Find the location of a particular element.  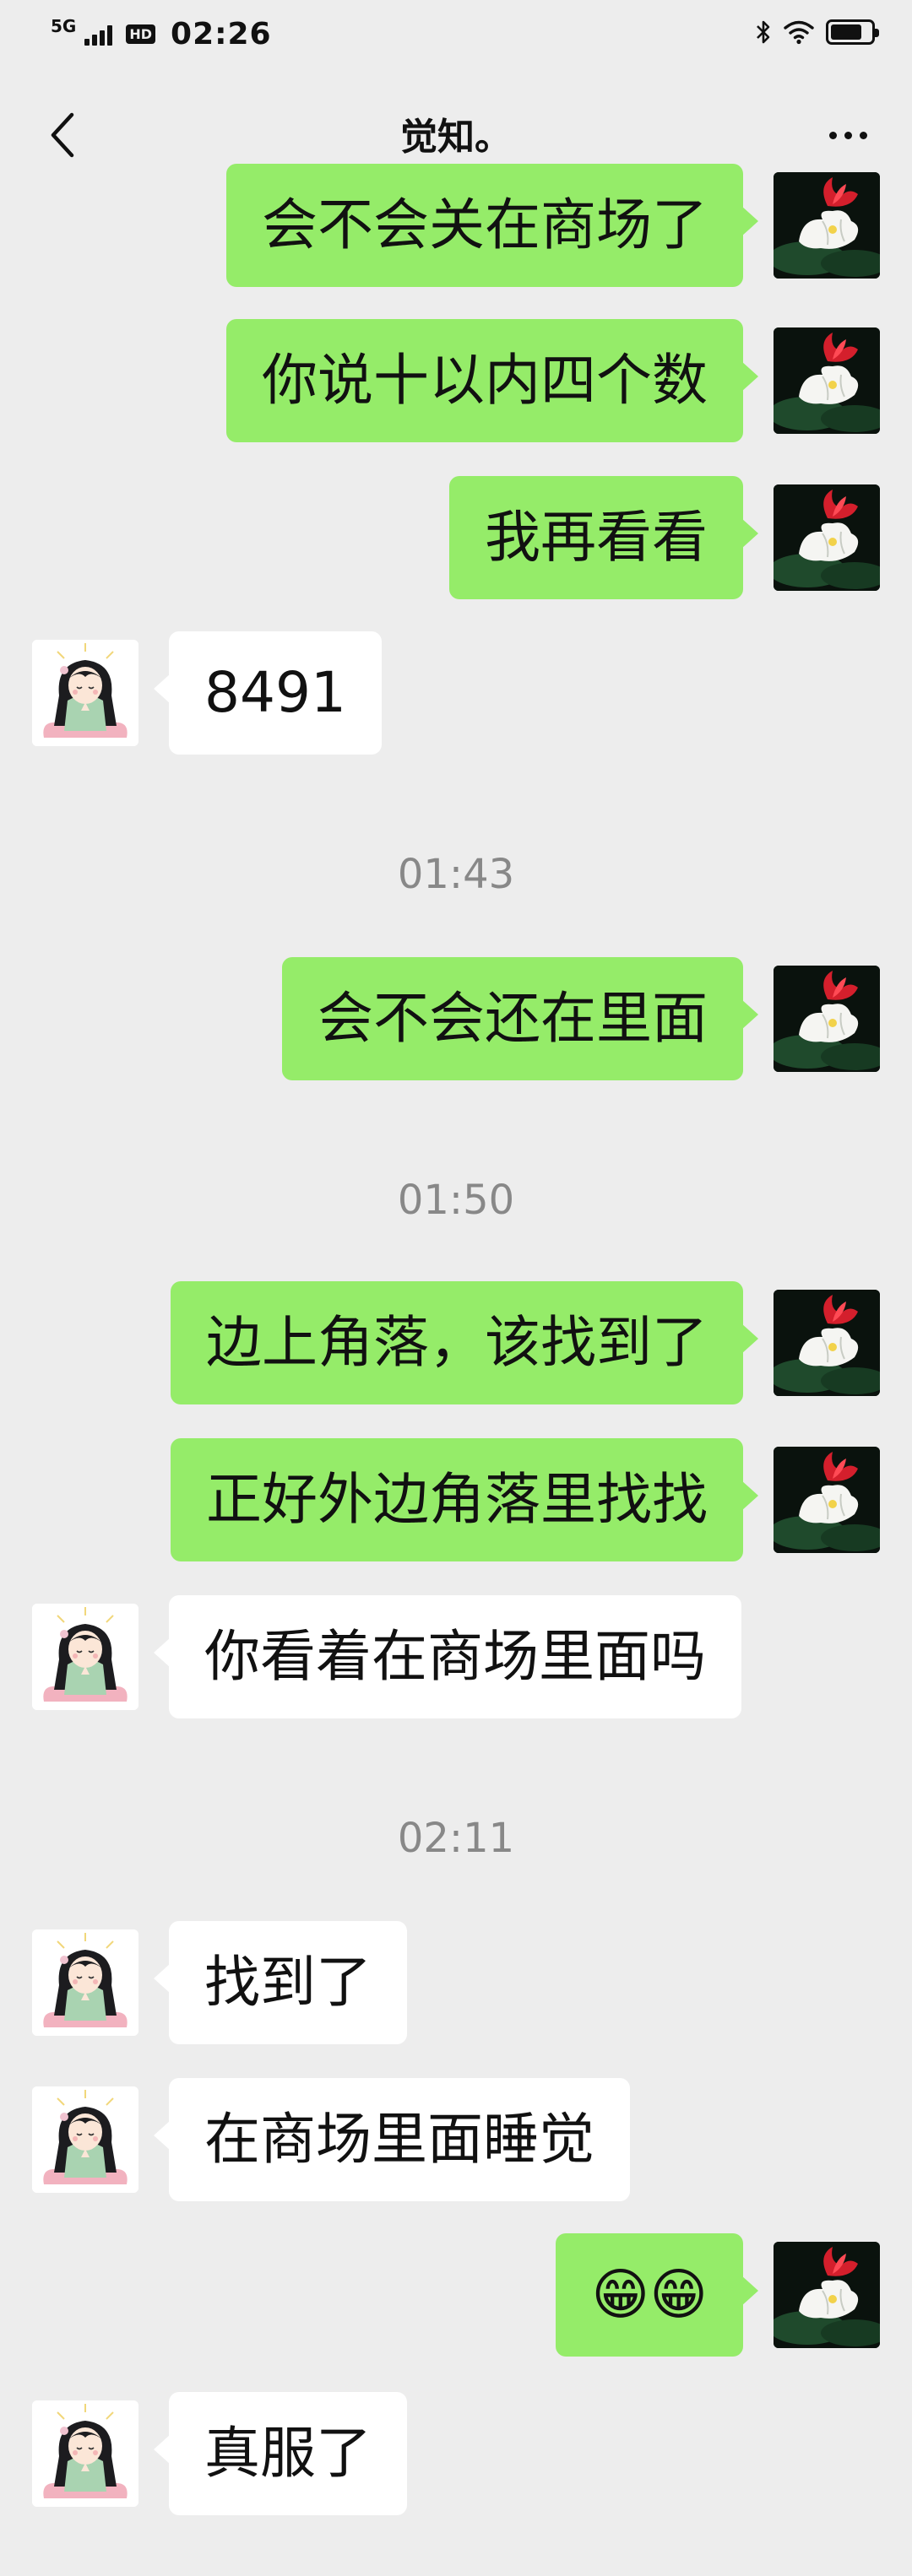

sent-message: 正好外边角落里找找 is located at coordinates (456, 1505).